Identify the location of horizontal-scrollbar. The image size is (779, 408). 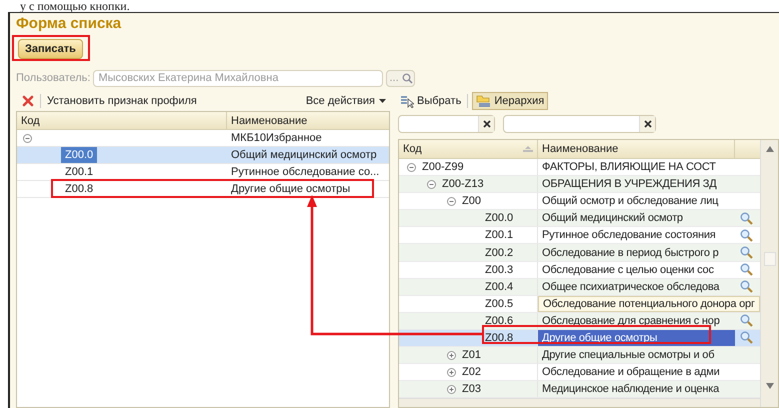
(579, 402).